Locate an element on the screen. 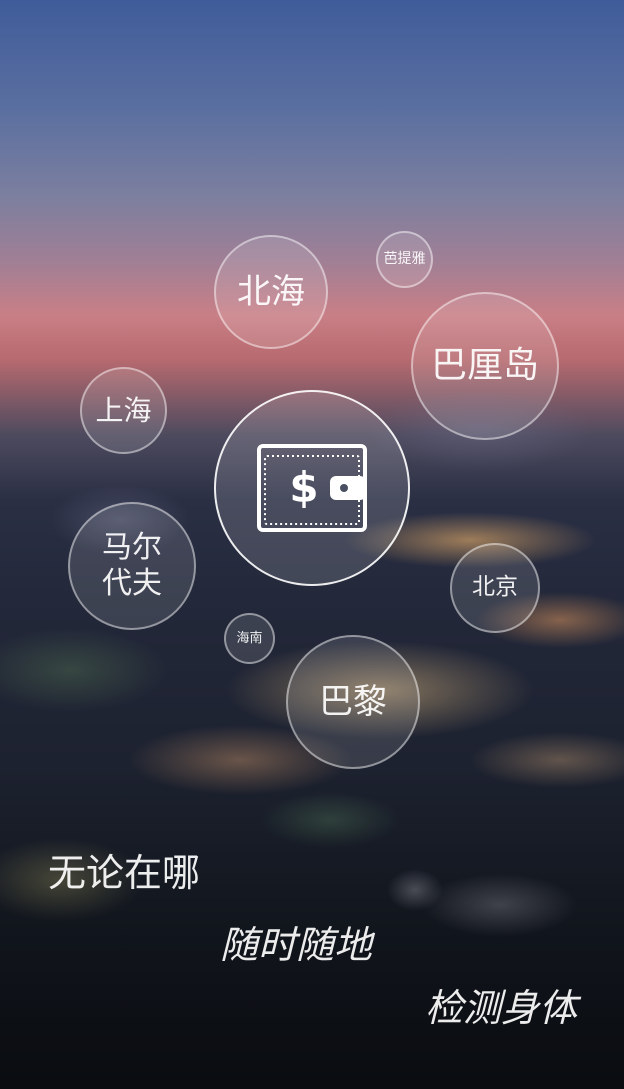 This screenshot has width=624, height=1089. destination-bubble-bali: 巴厘岛 is located at coordinates (485, 366).